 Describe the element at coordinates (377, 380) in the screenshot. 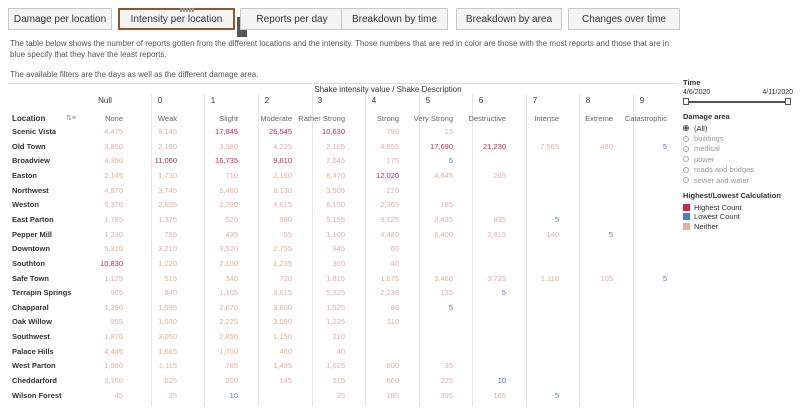

I see `table-cell: 660` at that location.